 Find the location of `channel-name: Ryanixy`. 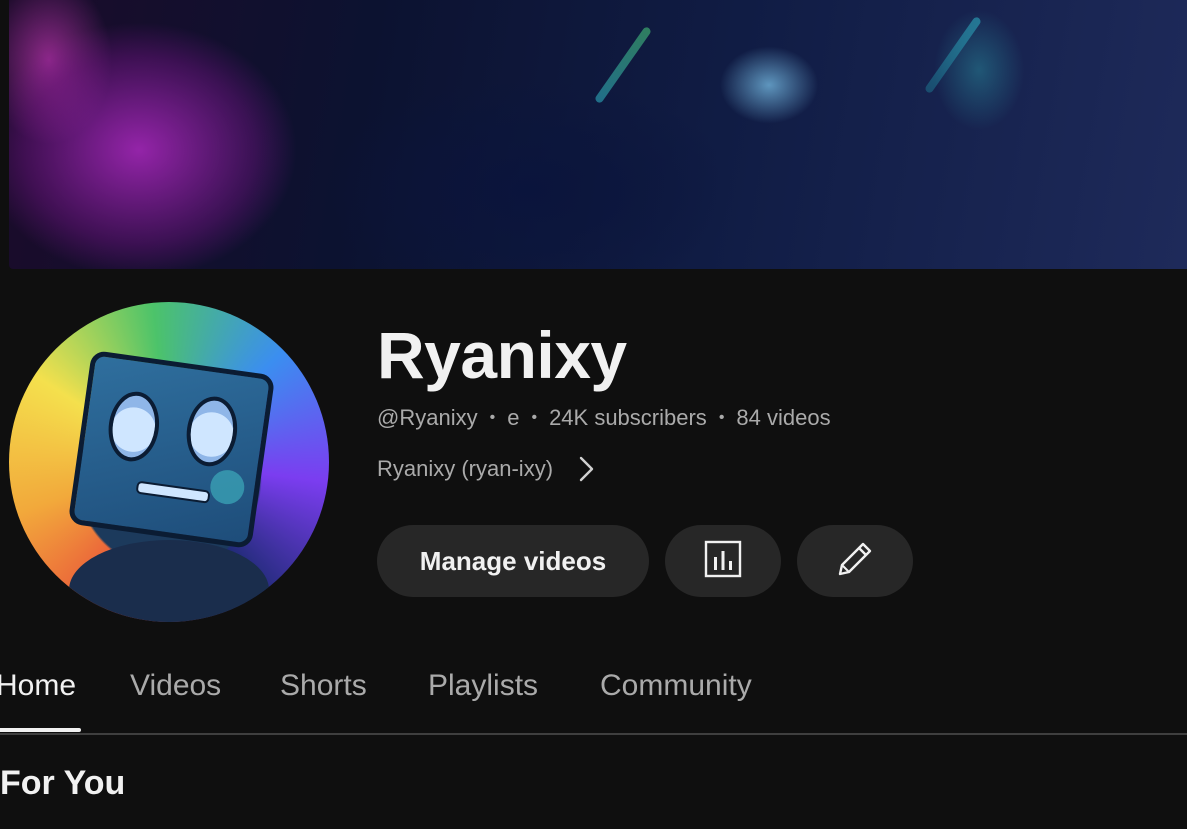

channel-name: Ryanixy is located at coordinates (502, 355).